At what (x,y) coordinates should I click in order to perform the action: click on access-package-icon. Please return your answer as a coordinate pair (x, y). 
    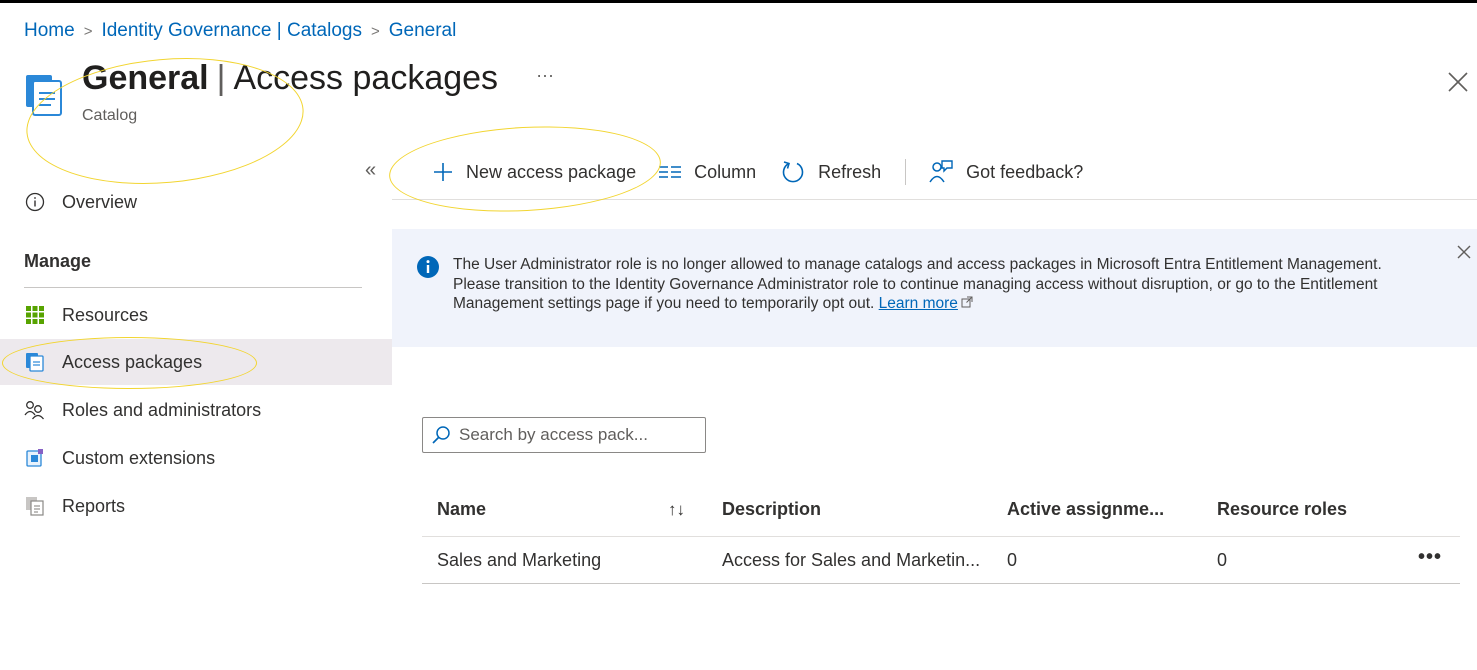
    Looking at the image, I should click on (35, 362).